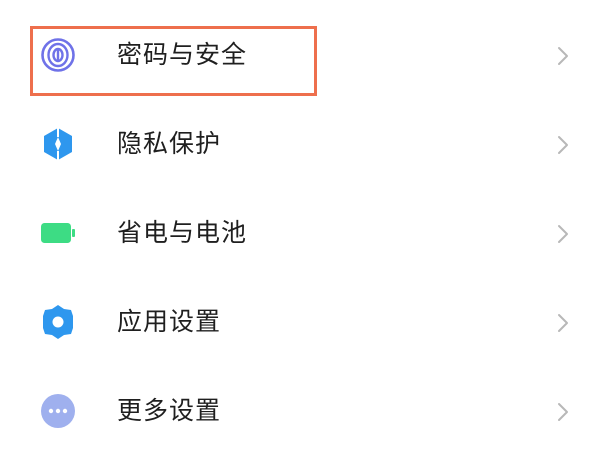 This screenshot has width=600, height=450. Describe the element at coordinates (182, 232) in the screenshot. I see `settings-item-label: 省电与电池` at that location.